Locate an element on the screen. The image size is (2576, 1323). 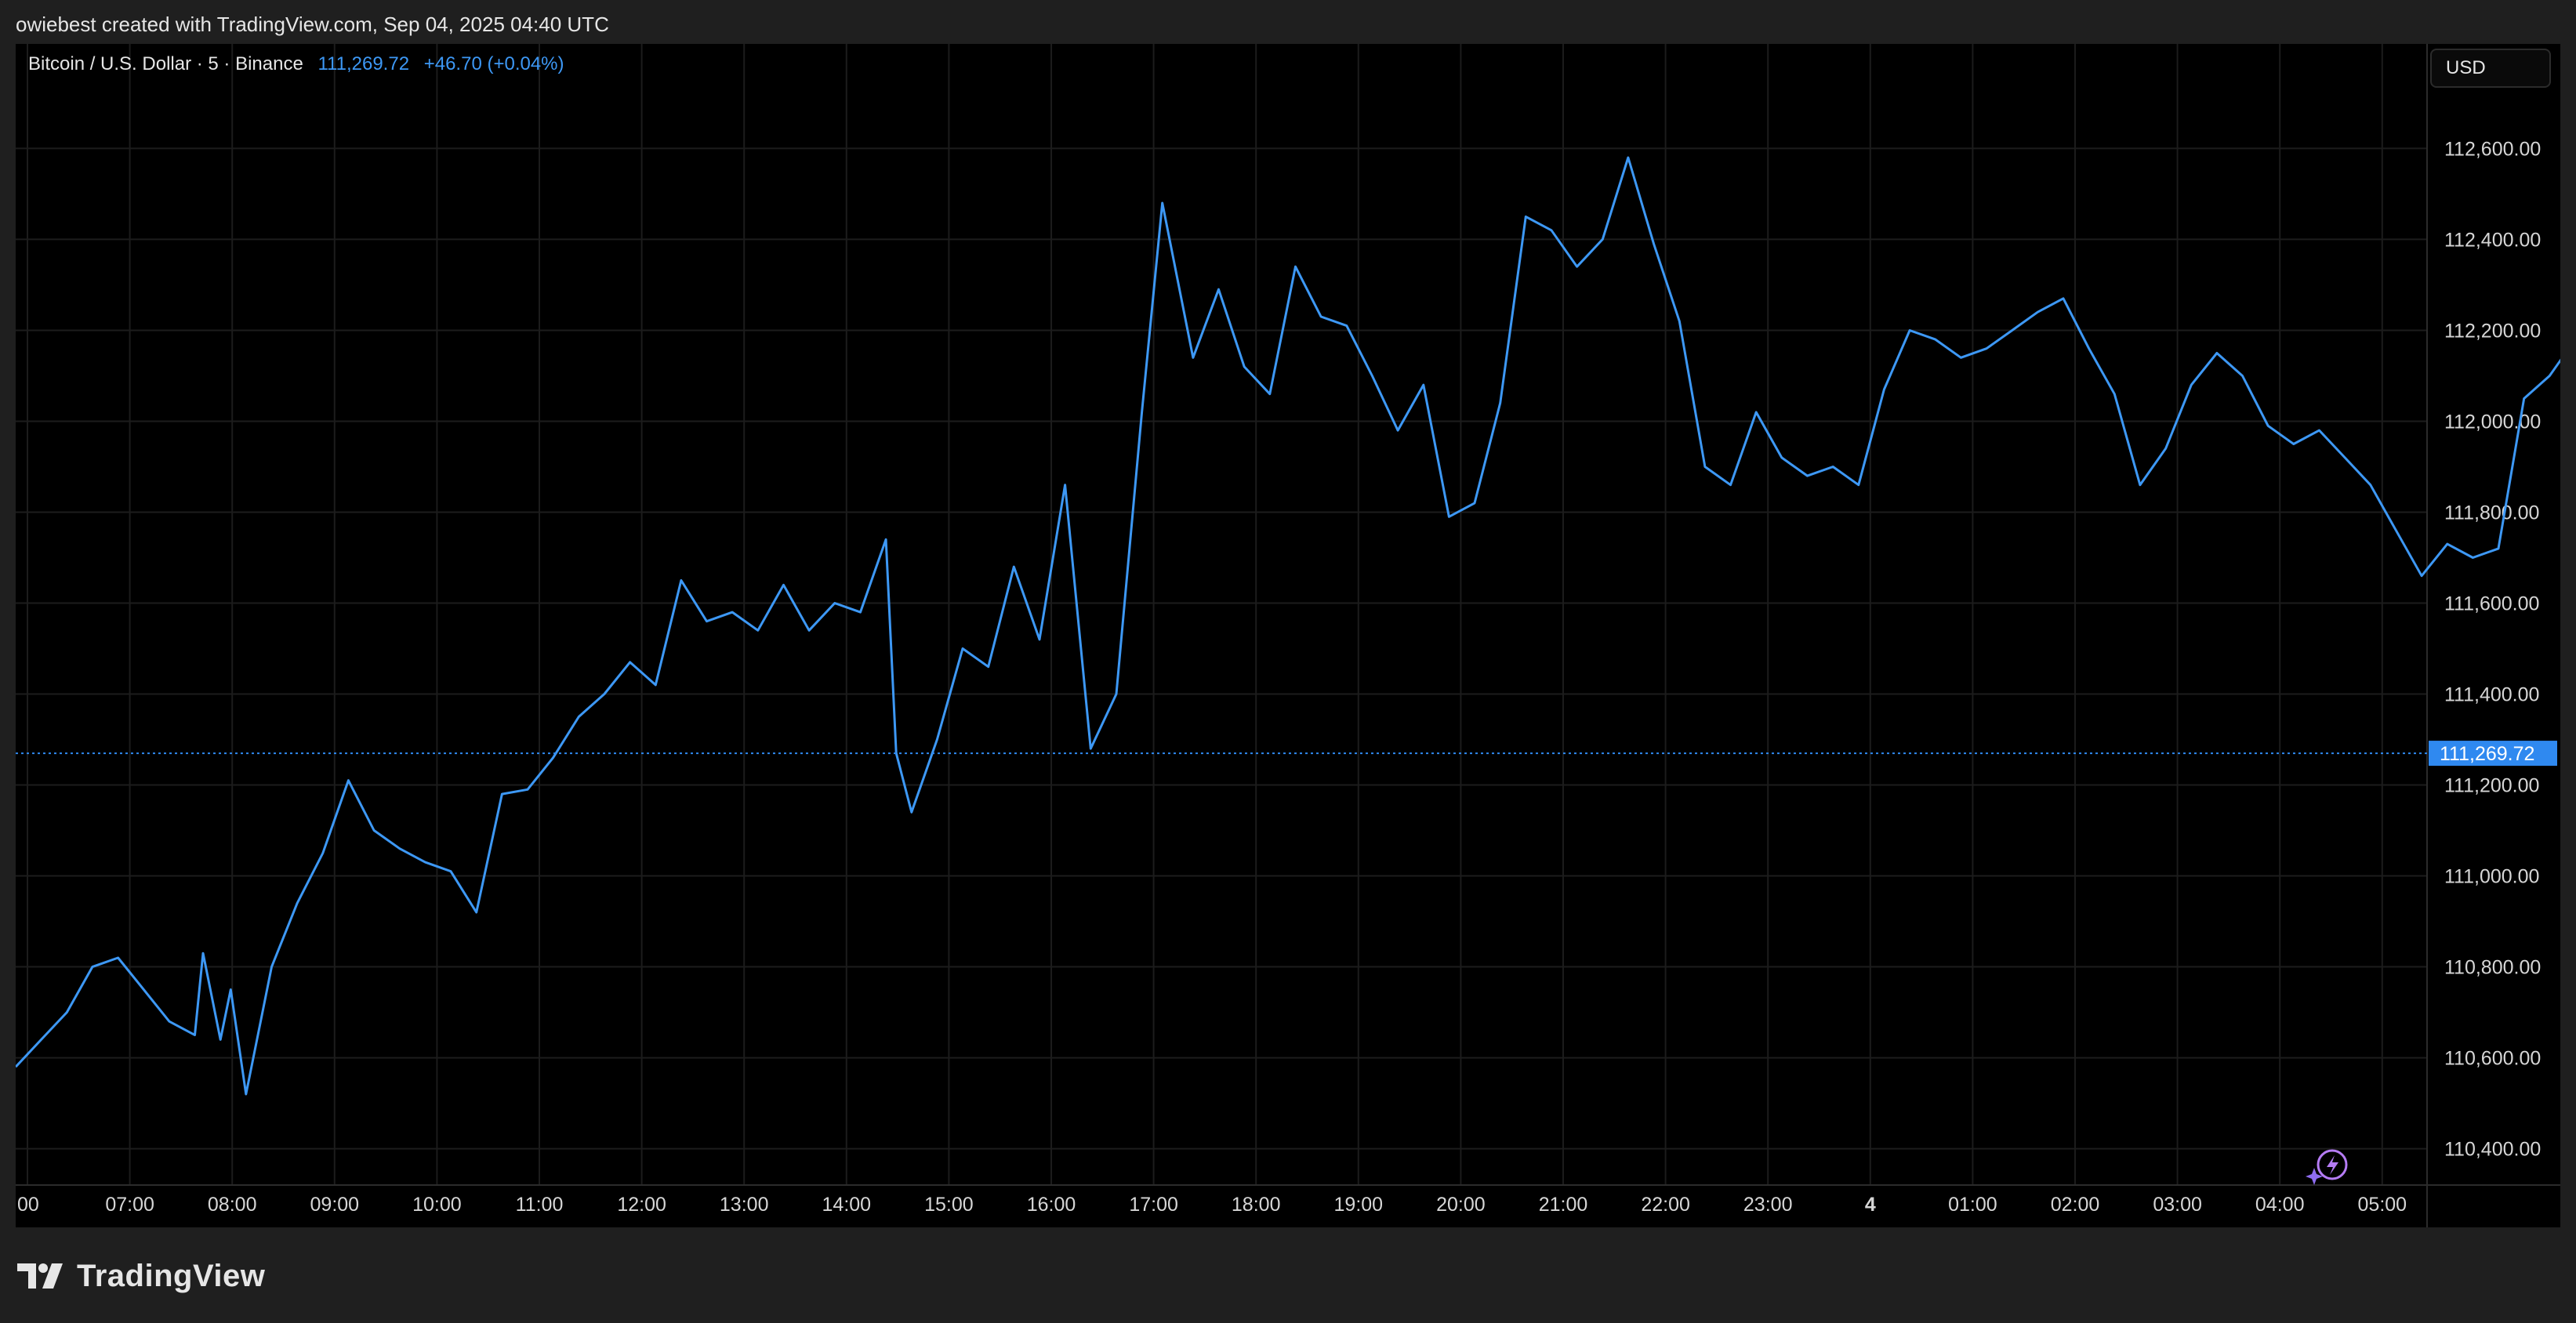
x-tick-label: 10:00 is located at coordinates (437, 1205).